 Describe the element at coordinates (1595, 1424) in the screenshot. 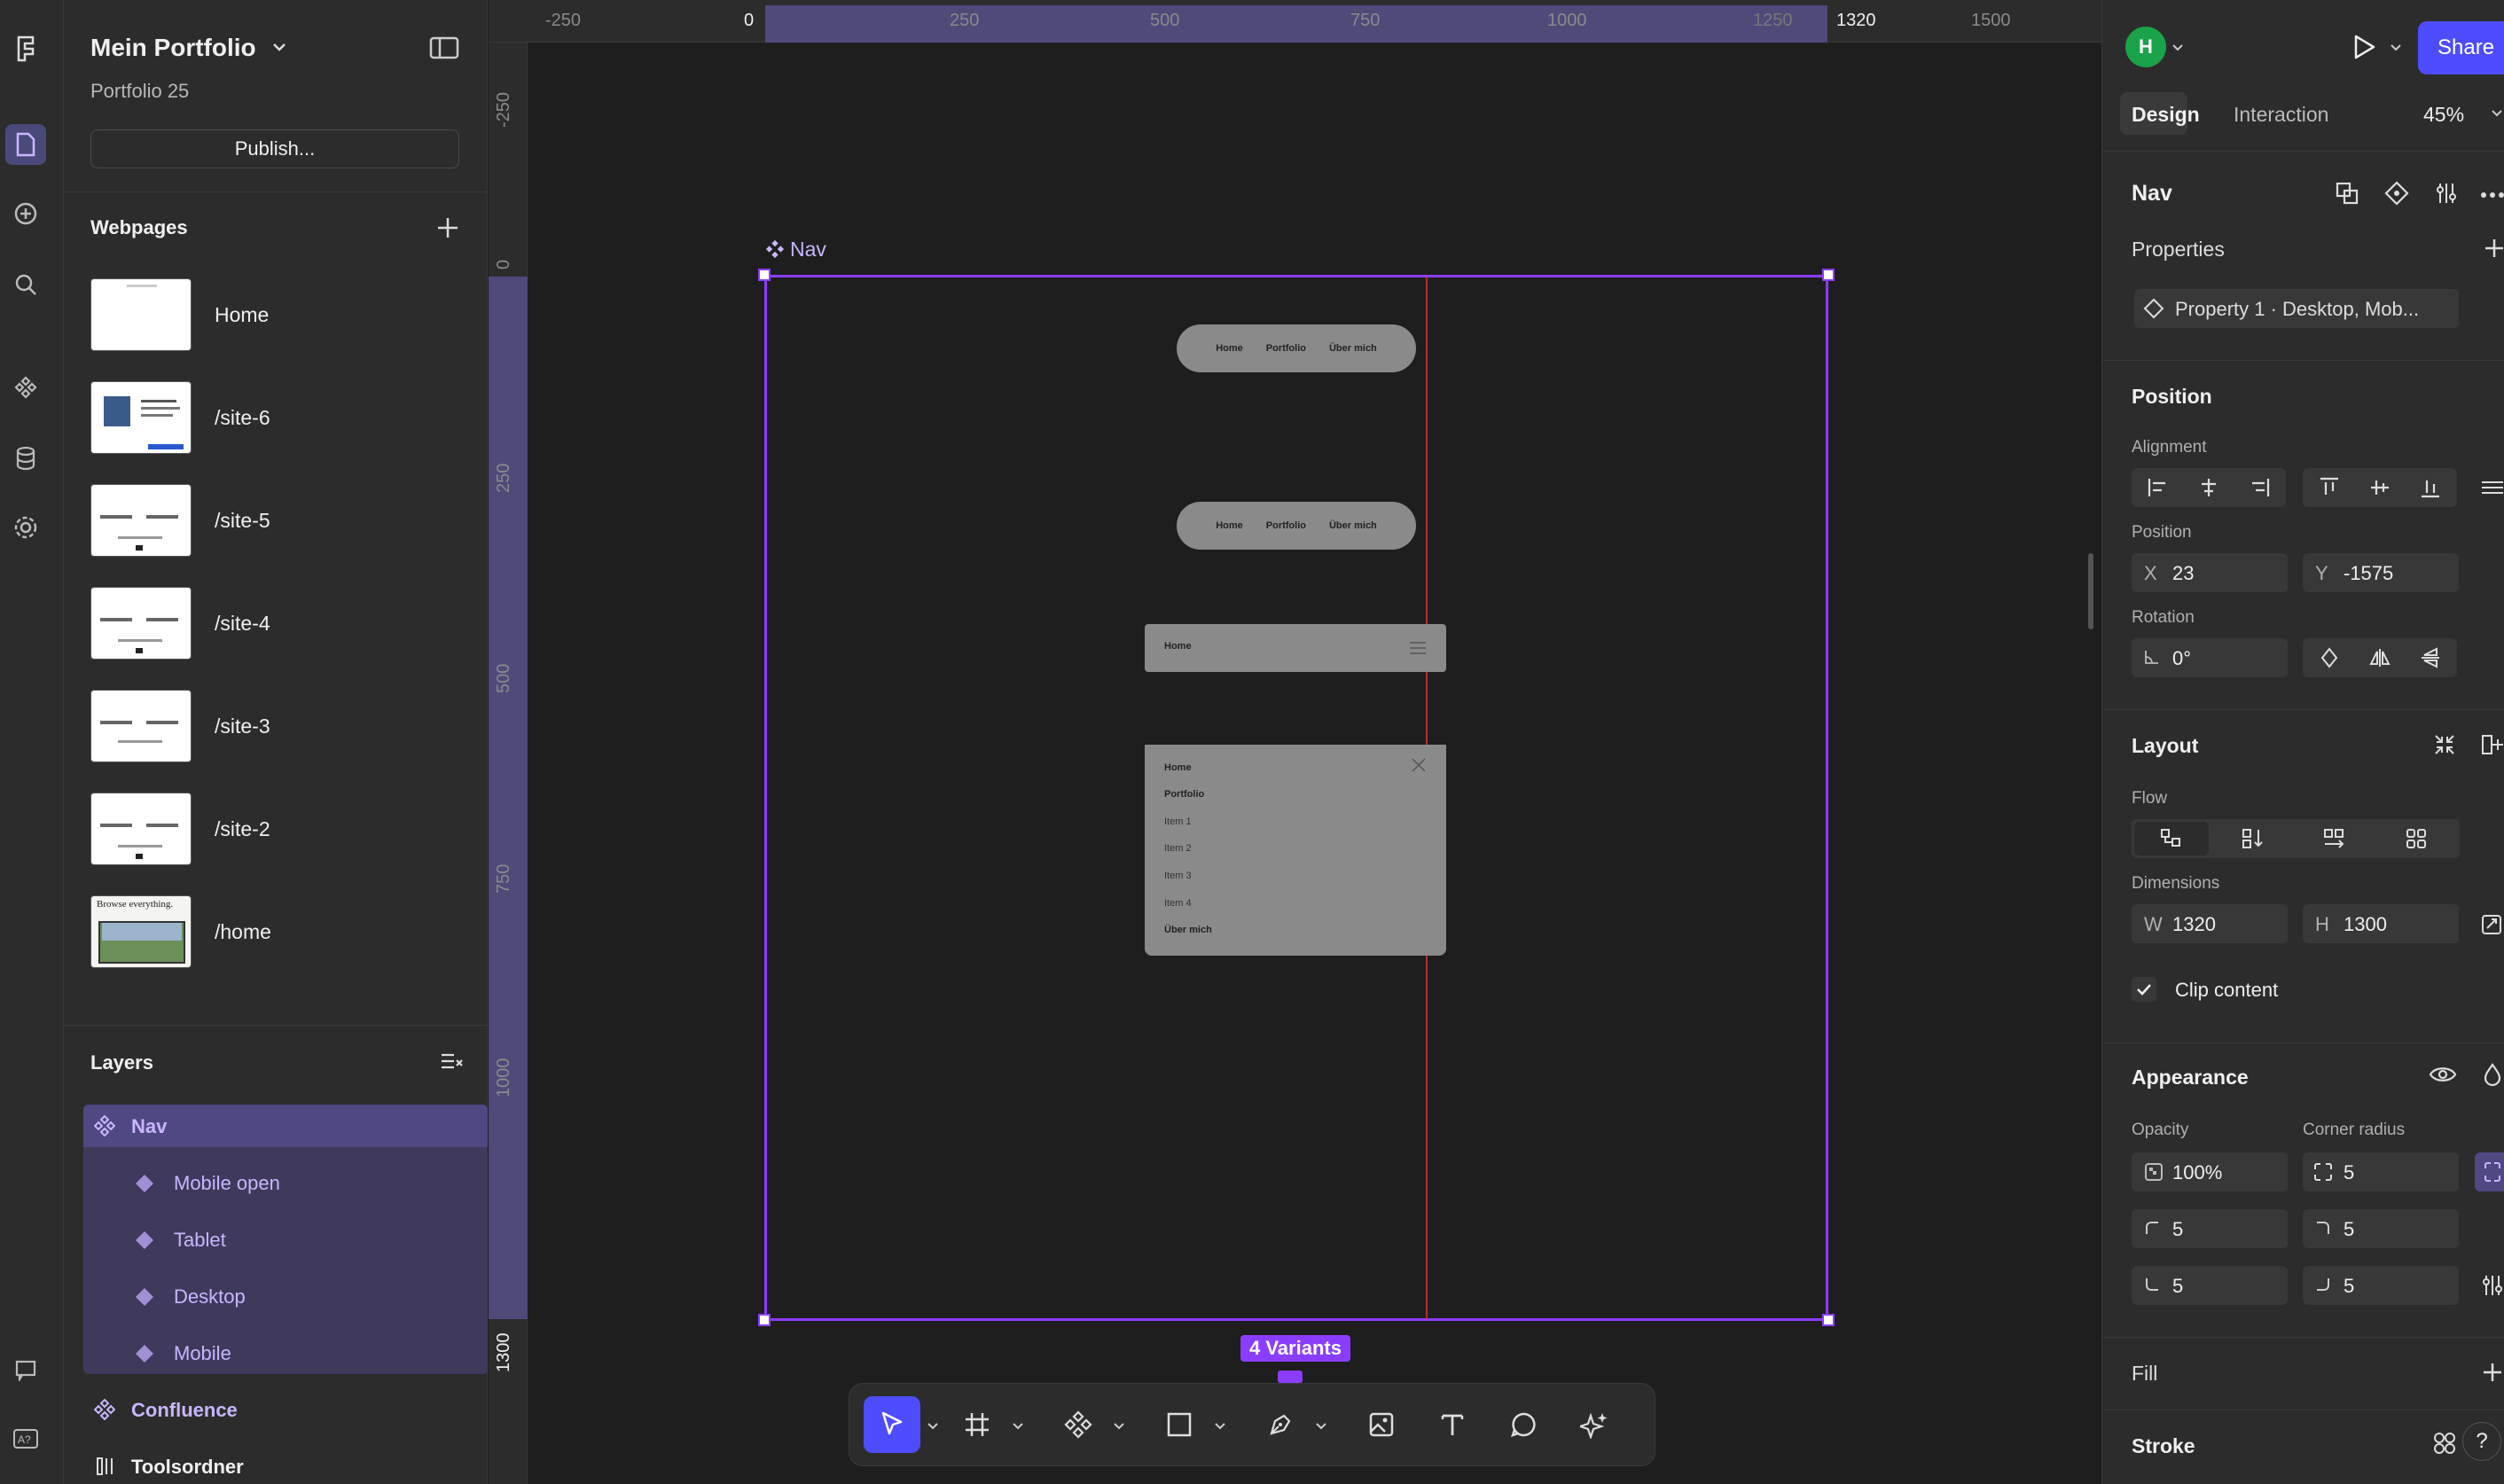

I see `ai-tool-icon` at that location.